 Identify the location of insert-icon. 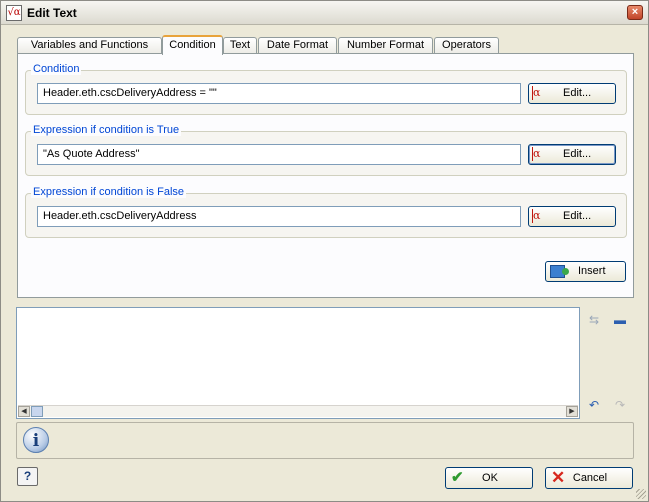
(559, 271).